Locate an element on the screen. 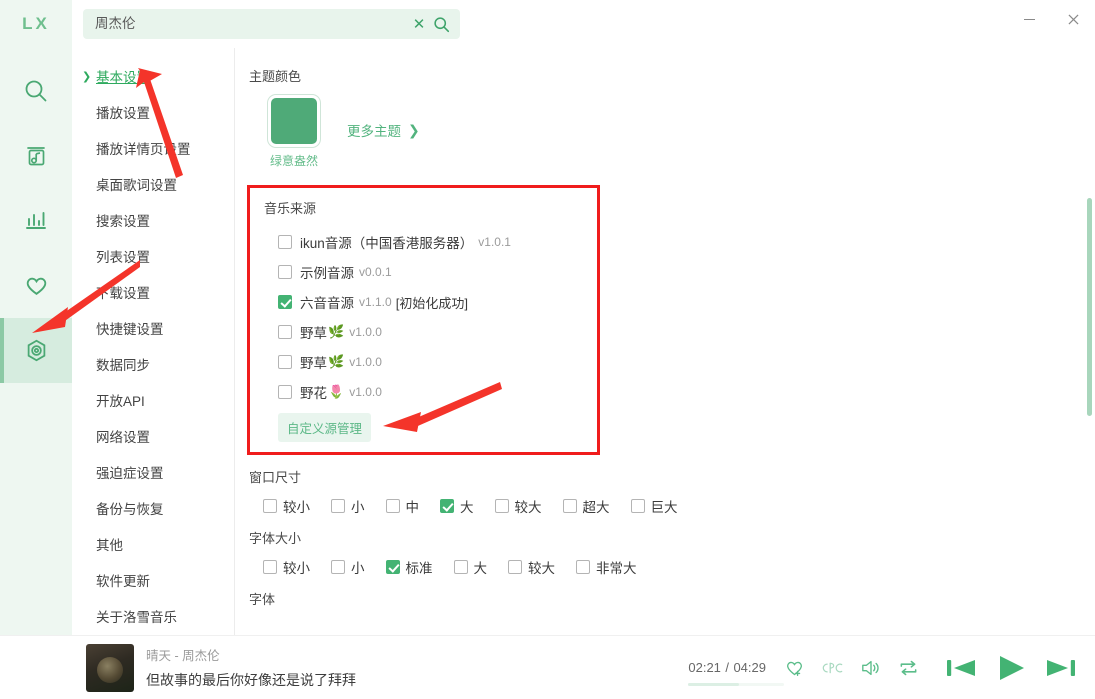 The image size is (1095, 699). window-controls is located at coordinates (1035, 24).